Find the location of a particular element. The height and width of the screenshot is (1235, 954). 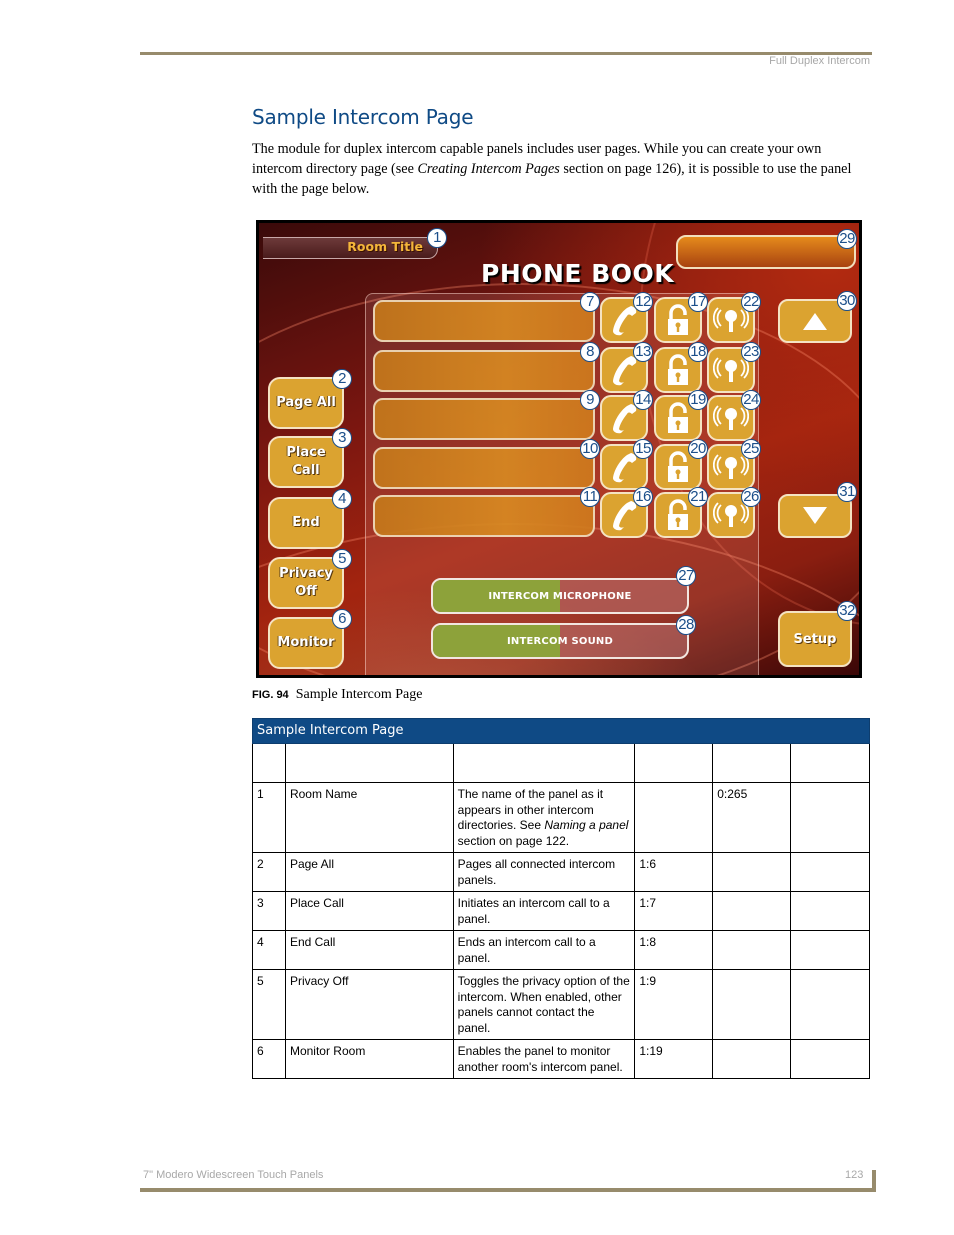

room-title-bar: Room Title is located at coordinates (350, 248).